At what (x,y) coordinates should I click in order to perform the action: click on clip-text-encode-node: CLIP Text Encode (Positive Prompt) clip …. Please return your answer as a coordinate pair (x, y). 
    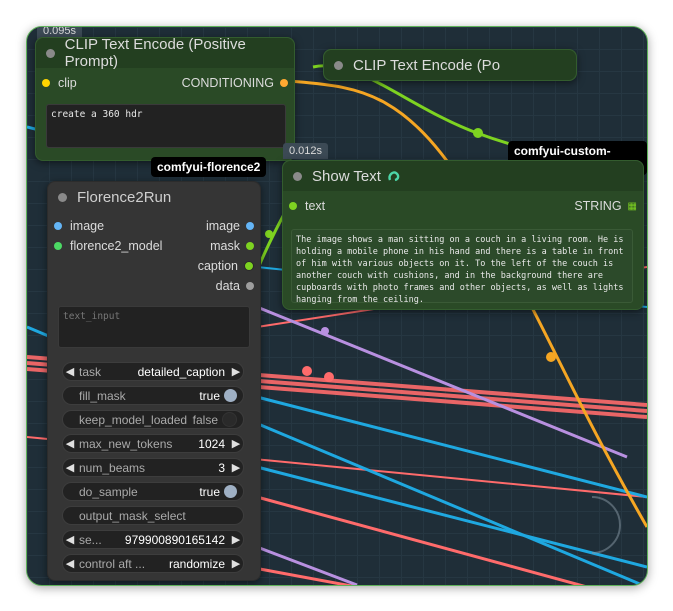
    Looking at the image, I should click on (165, 98).